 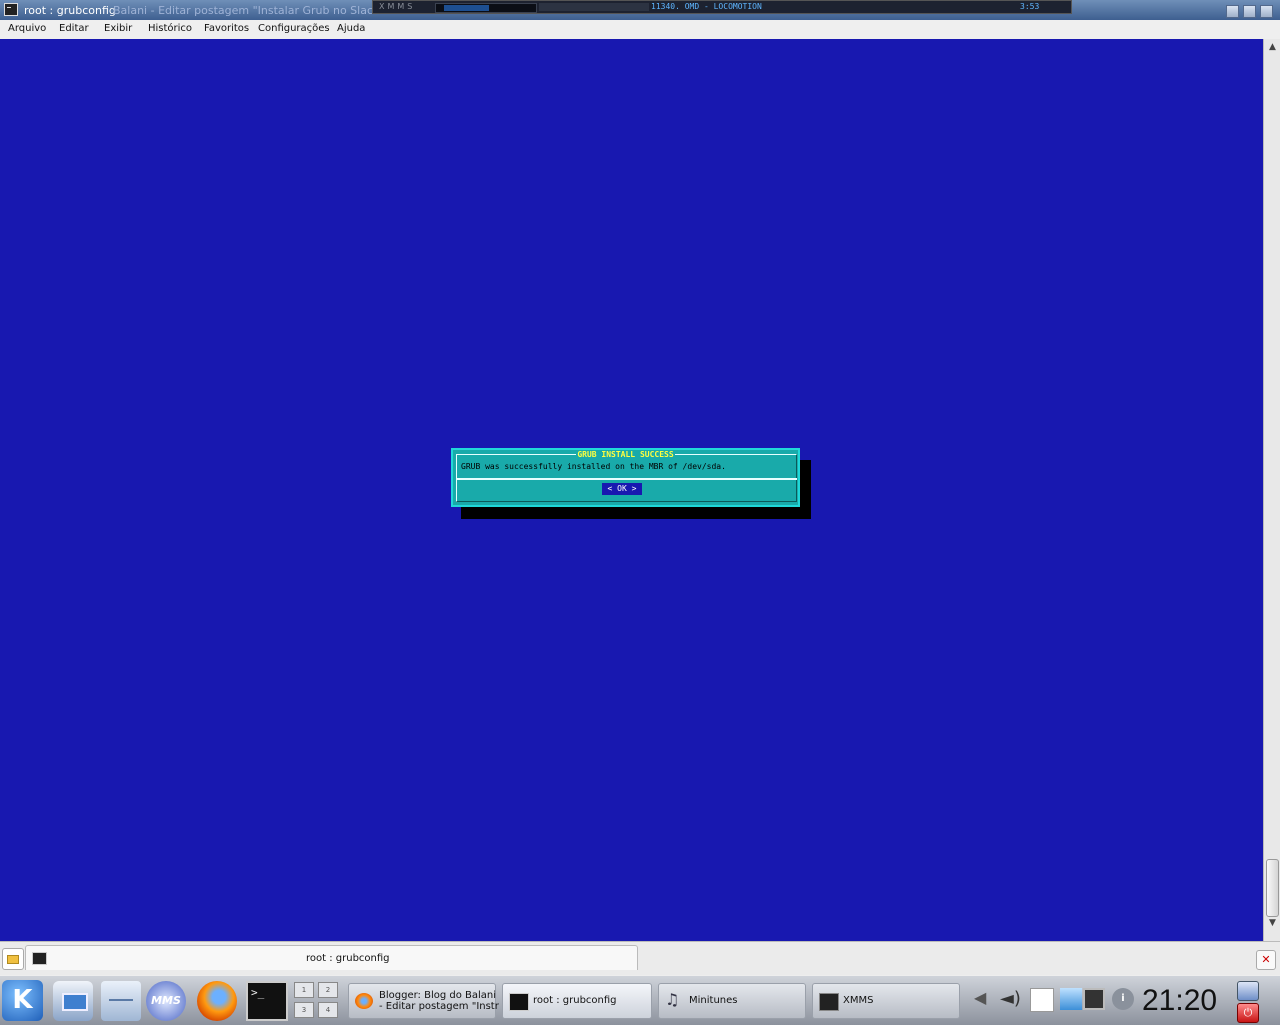 What do you see at coordinates (166, 1001) in the screenshot?
I see `mms-icon: MMS` at bounding box center [166, 1001].